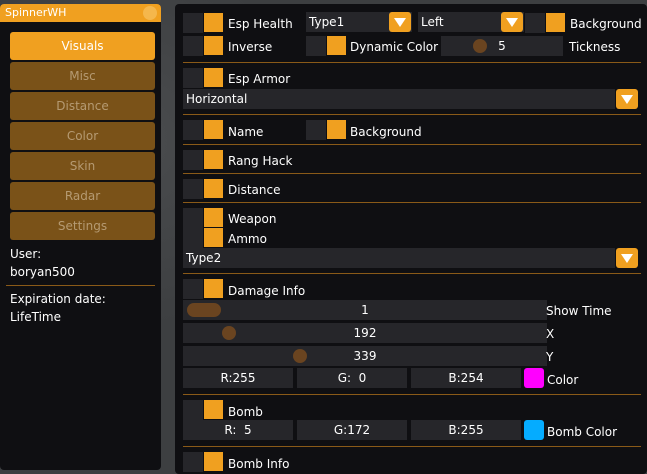 The height and width of the screenshot is (474, 647). I want to click on damage-color-label: Color, so click(563, 380).